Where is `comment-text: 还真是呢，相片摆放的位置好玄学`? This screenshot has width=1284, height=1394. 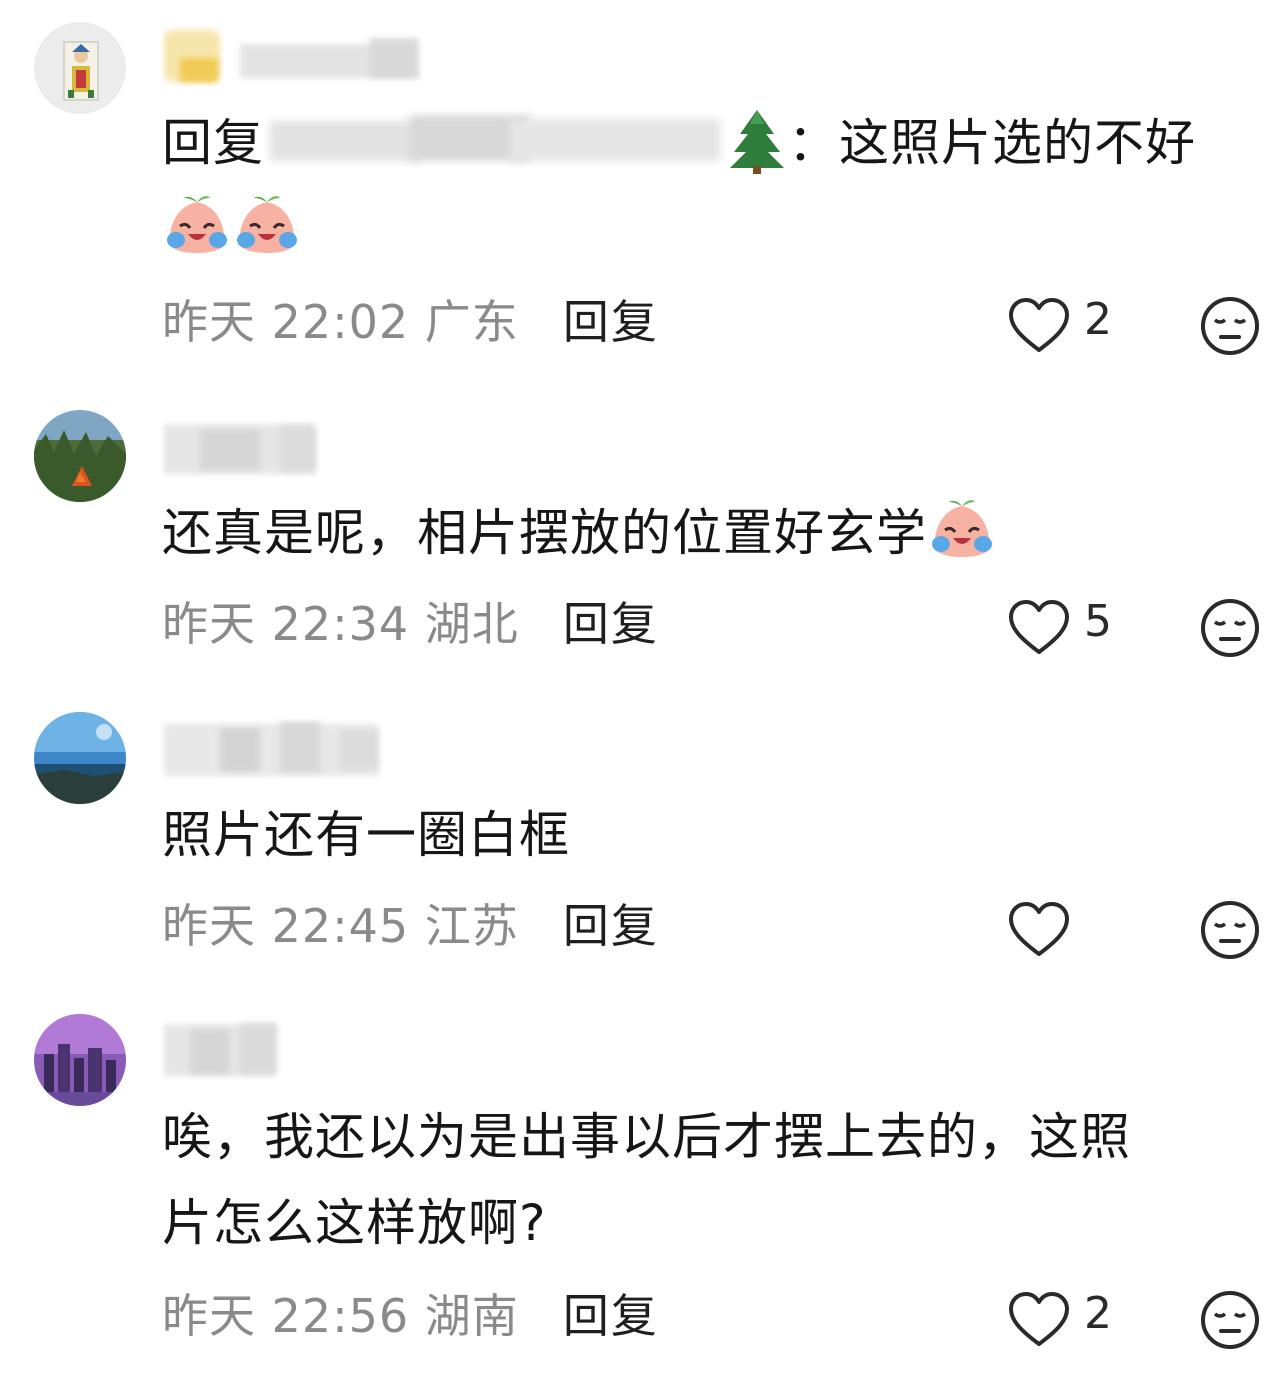
comment-text: 还真是呢，相片摆放的位置好玄学 is located at coordinates (707, 533).